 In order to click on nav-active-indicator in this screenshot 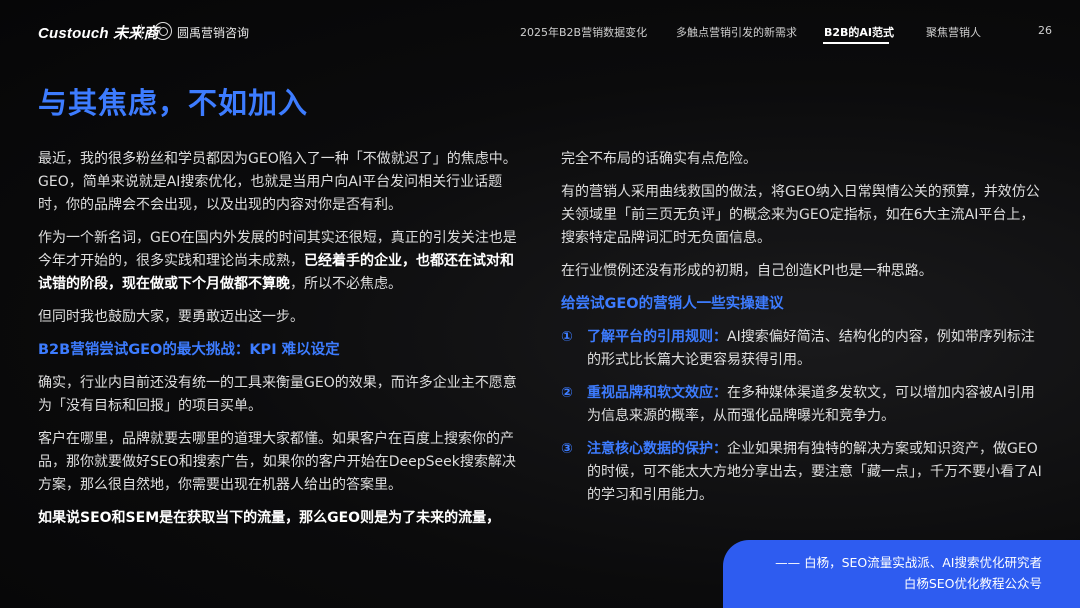, I will do `click(856, 43)`.